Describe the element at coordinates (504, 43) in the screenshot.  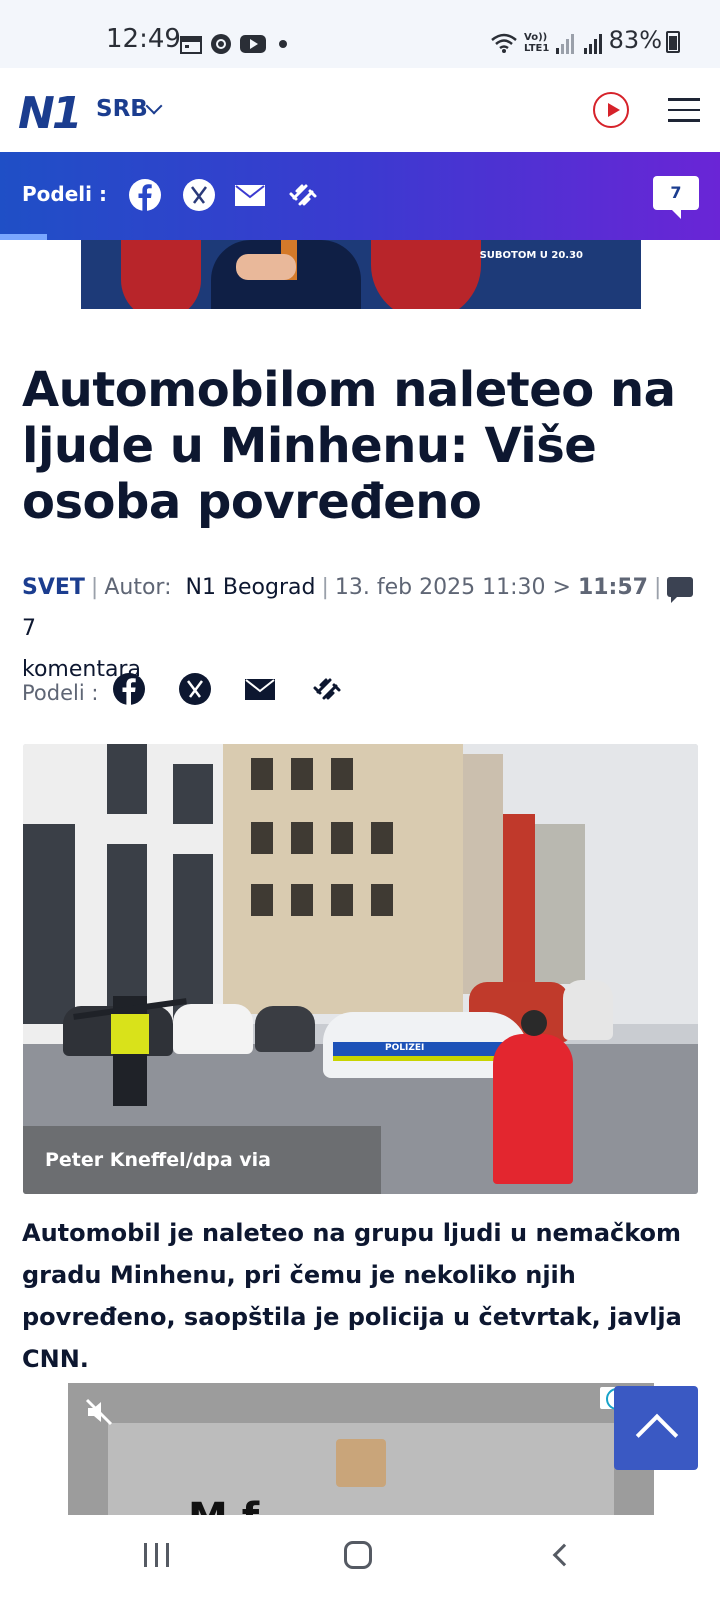
I see `wifi-icon` at that location.